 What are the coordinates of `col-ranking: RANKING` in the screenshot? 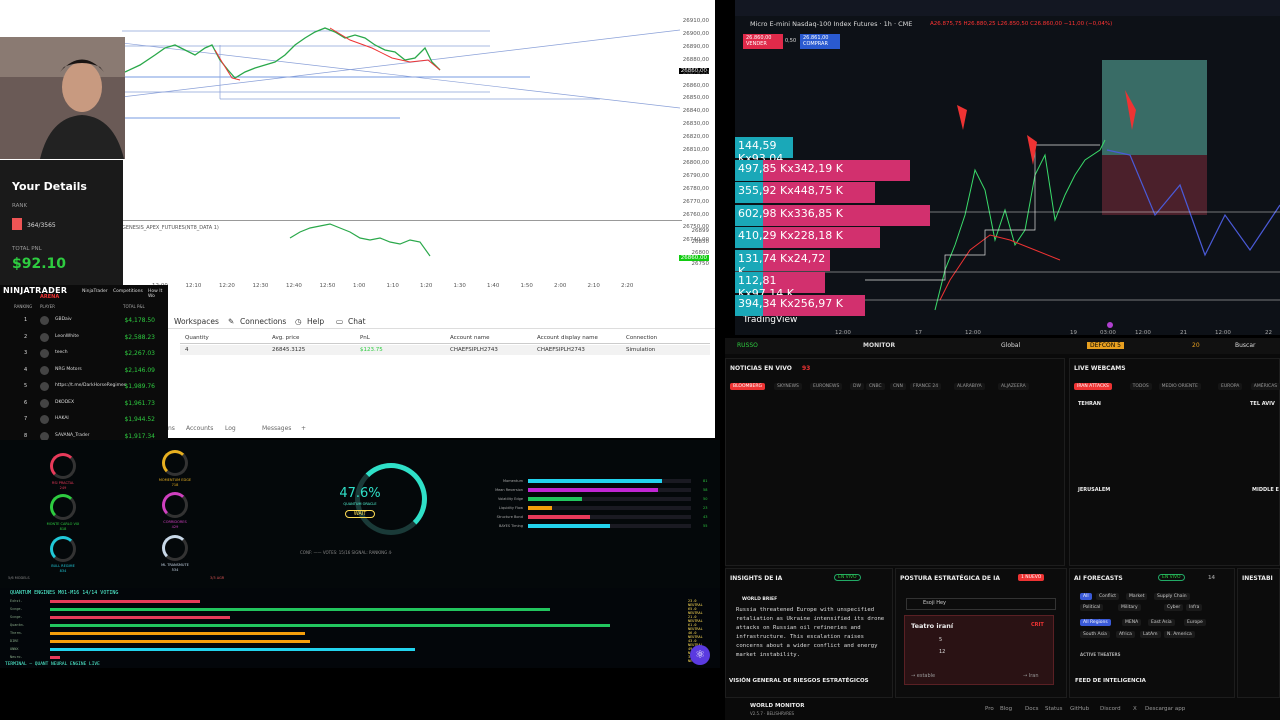 It's located at (23, 306).